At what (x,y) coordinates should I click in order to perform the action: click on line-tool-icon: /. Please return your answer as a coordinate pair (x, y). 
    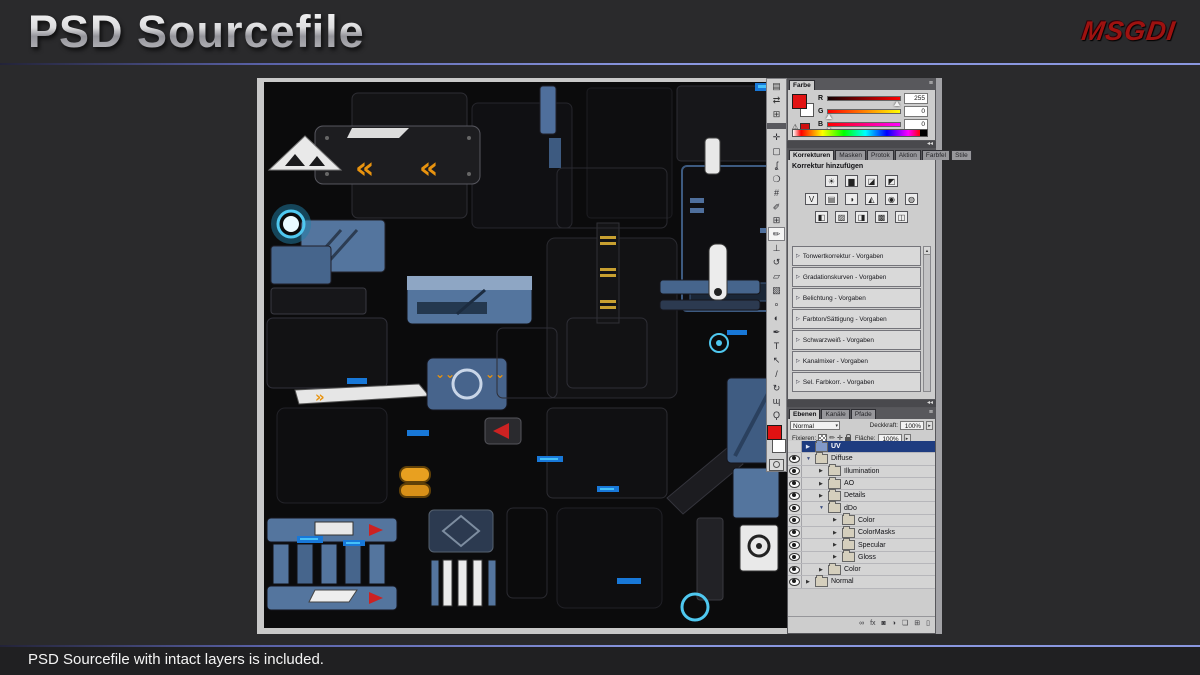
    Looking at the image, I should click on (776, 374).